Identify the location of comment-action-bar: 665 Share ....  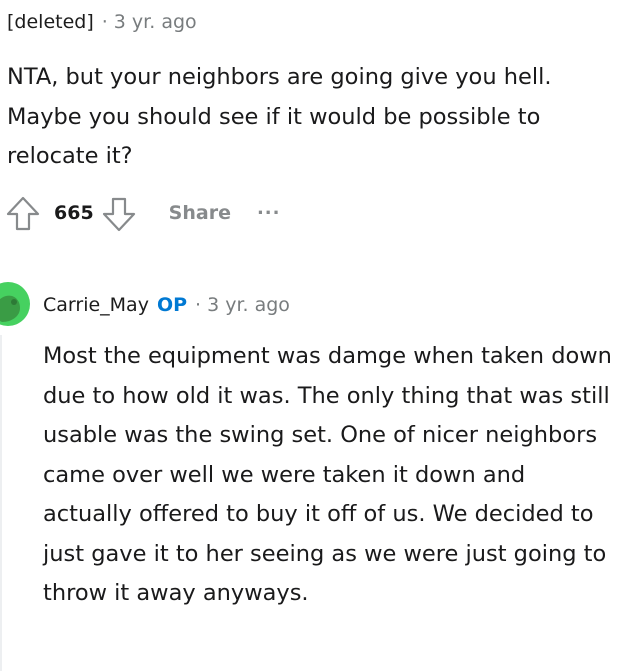
(142, 214).